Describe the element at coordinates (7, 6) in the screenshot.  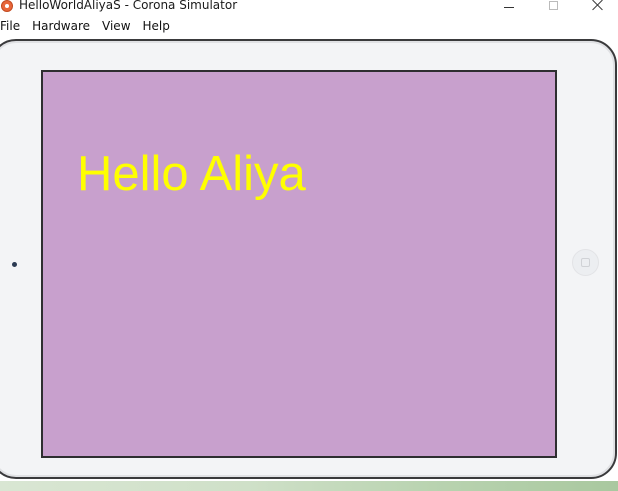
I see `corona-logo-icon` at that location.